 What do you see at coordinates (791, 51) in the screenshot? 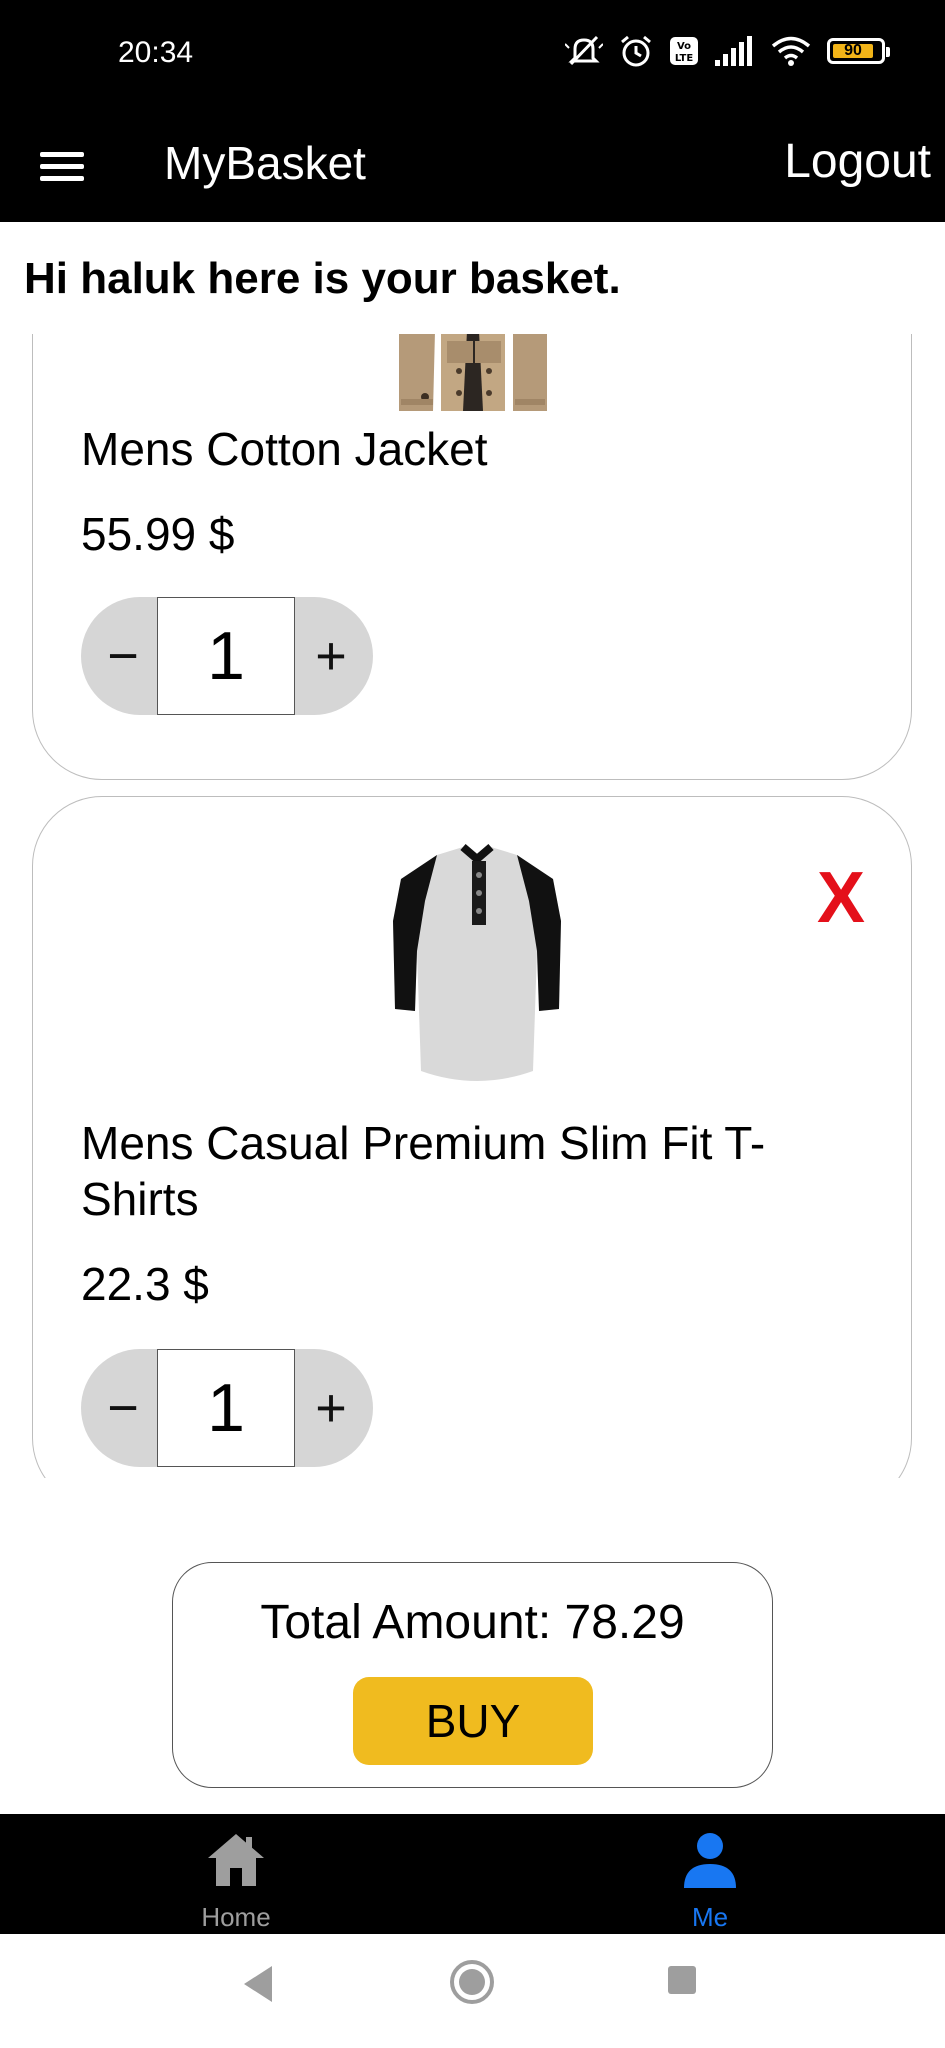
I see `wifi-icon` at bounding box center [791, 51].